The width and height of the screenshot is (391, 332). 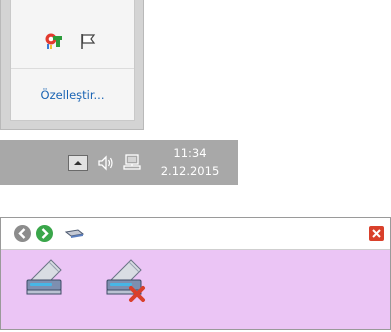 I want to click on drive-icon, so click(x=45, y=278).